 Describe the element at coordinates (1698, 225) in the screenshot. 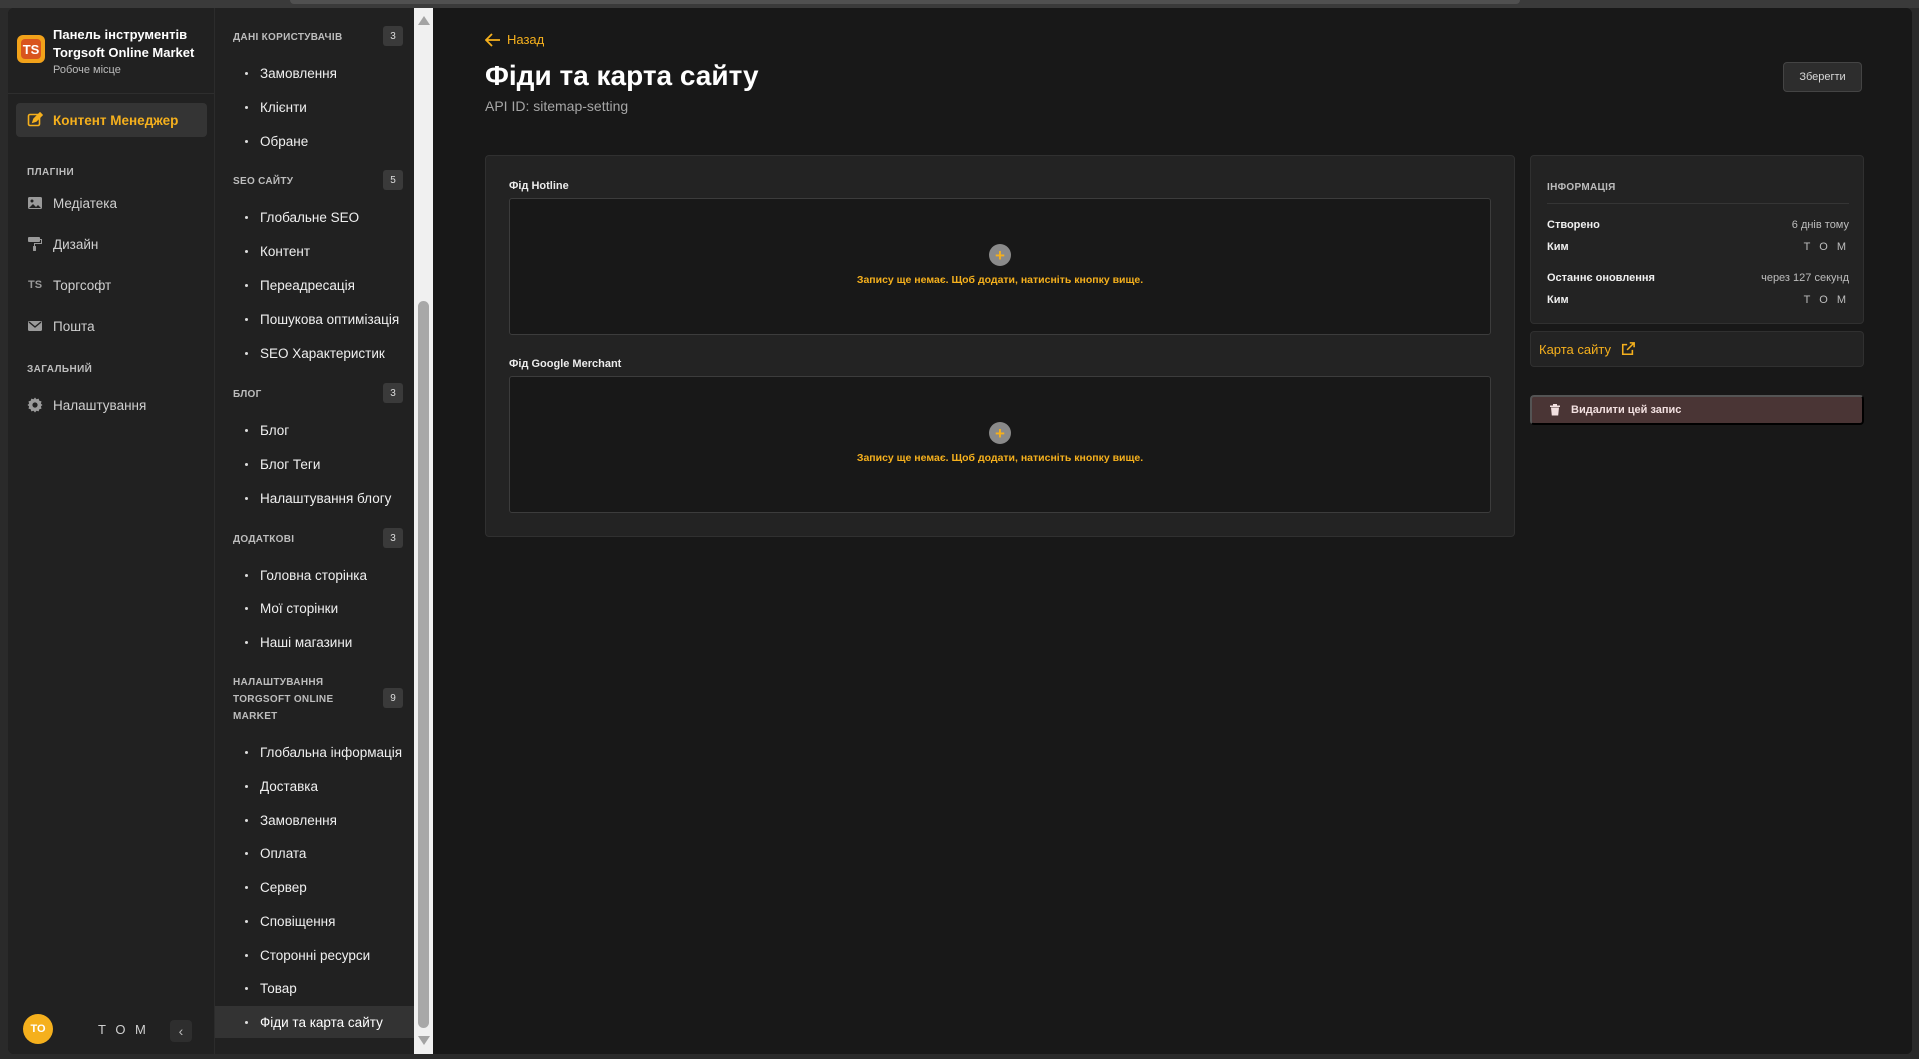

I see `info-row-created: Створено 6 днів тому` at that location.